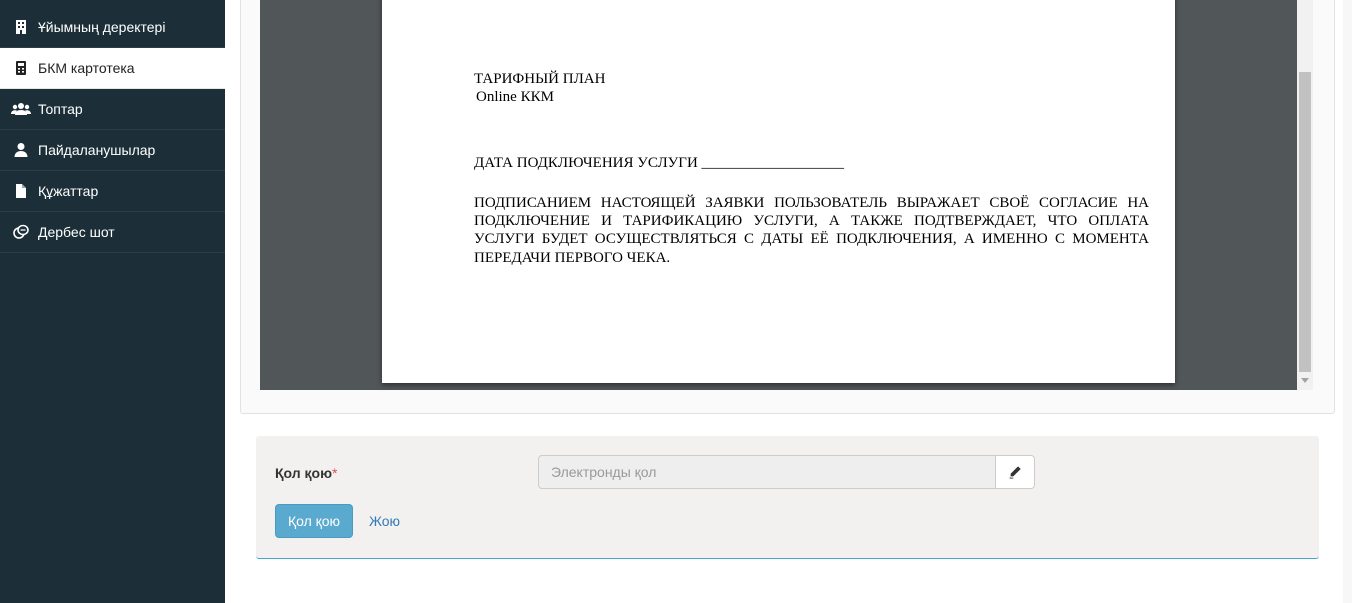 The width and height of the screenshot is (1352, 603). I want to click on sidebar-item-personal-account: Дербес шот, so click(112, 232).